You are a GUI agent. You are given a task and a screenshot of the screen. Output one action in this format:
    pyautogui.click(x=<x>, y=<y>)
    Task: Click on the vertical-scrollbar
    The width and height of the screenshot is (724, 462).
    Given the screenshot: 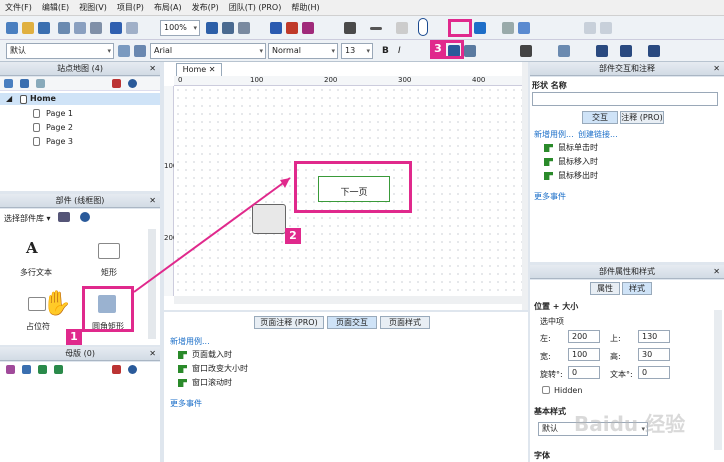 What is the action you would take?
    pyautogui.click(x=525, y=186)
    